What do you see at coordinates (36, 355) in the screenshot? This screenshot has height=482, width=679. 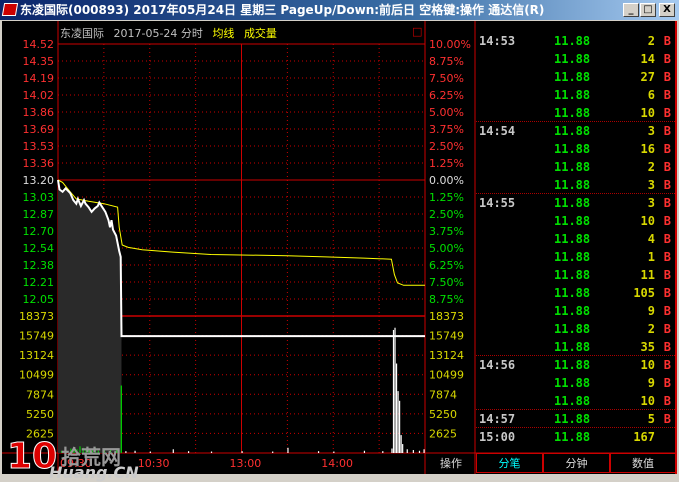 I see `volume-tick-label: 13124` at bounding box center [36, 355].